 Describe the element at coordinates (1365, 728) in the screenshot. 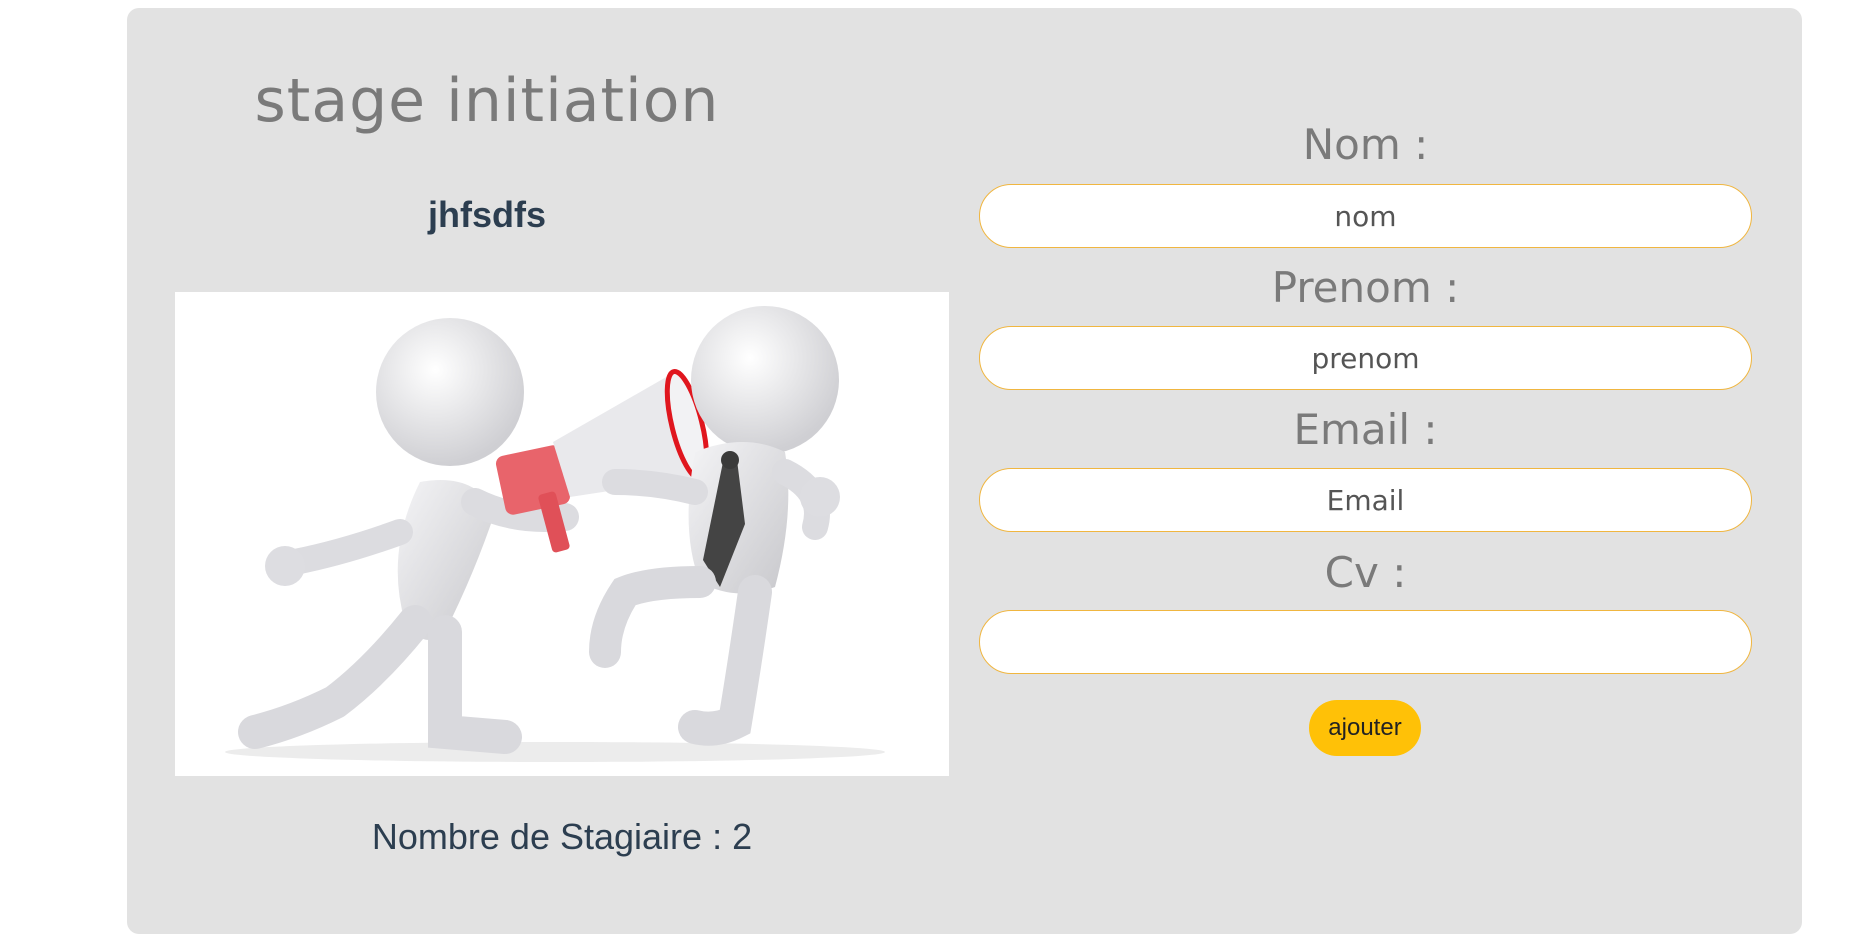

I see `add-button: ajouter` at that location.